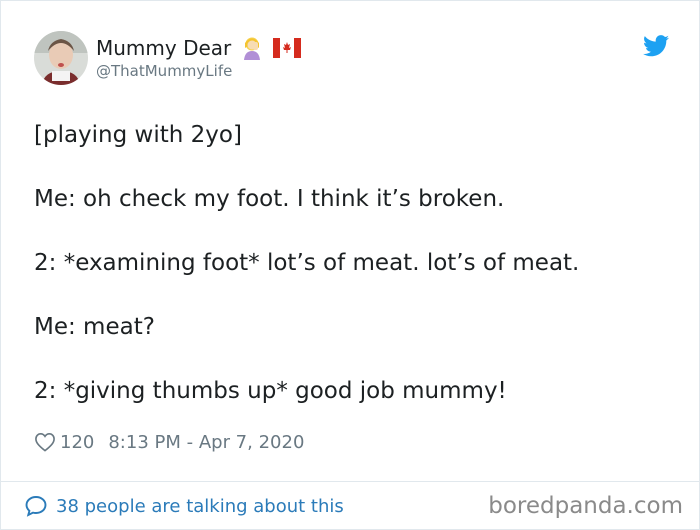  I want to click on name-row: Mummy Dear, so click(199, 48).